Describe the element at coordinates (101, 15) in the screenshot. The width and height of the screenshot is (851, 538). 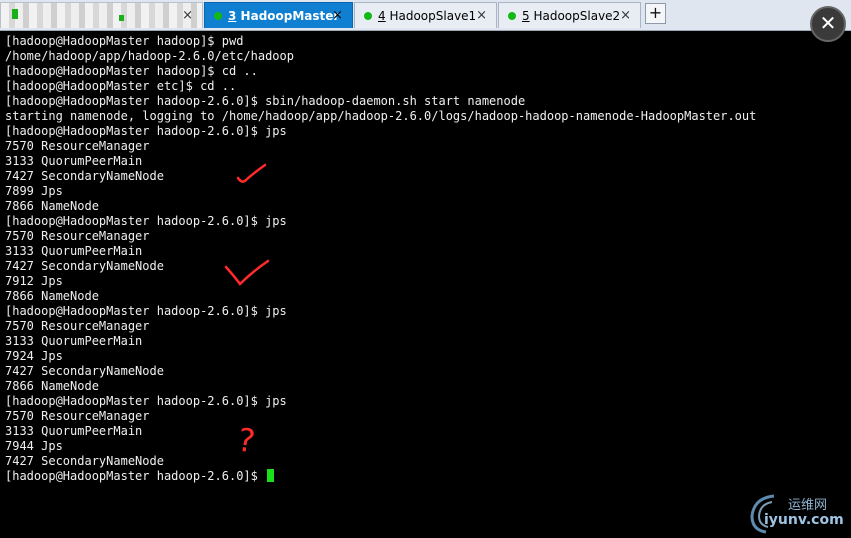
I see `tab-blurred: ×` at that location.